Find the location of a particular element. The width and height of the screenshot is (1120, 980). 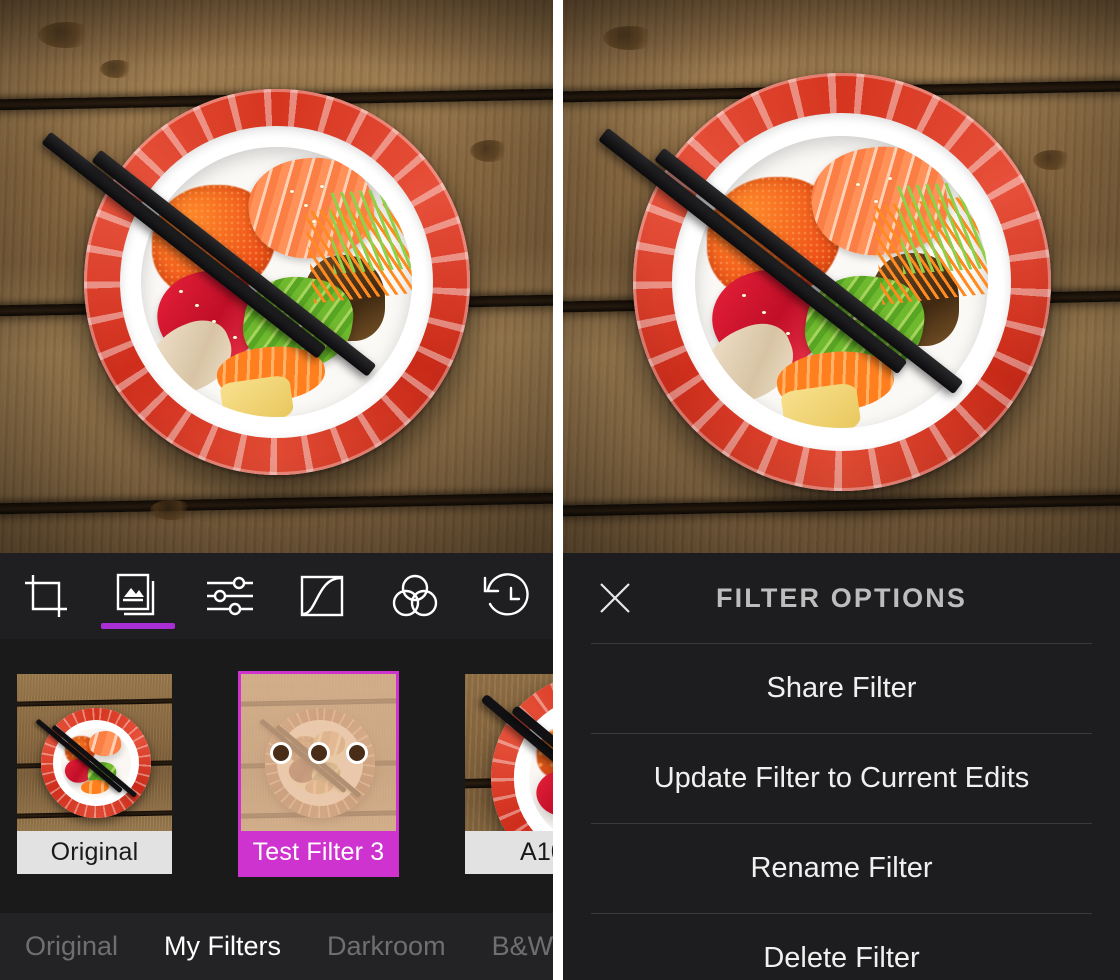

panel-divider is located at coordinates (558, 490).